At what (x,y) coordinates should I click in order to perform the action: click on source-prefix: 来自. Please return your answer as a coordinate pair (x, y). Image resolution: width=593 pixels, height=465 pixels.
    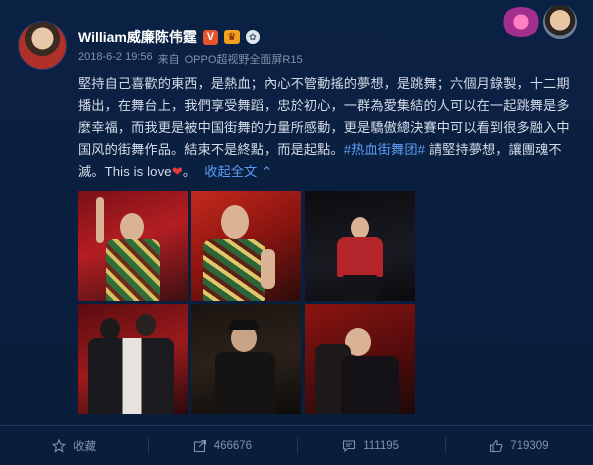
    Looking at the image, I should click on (168, 60).